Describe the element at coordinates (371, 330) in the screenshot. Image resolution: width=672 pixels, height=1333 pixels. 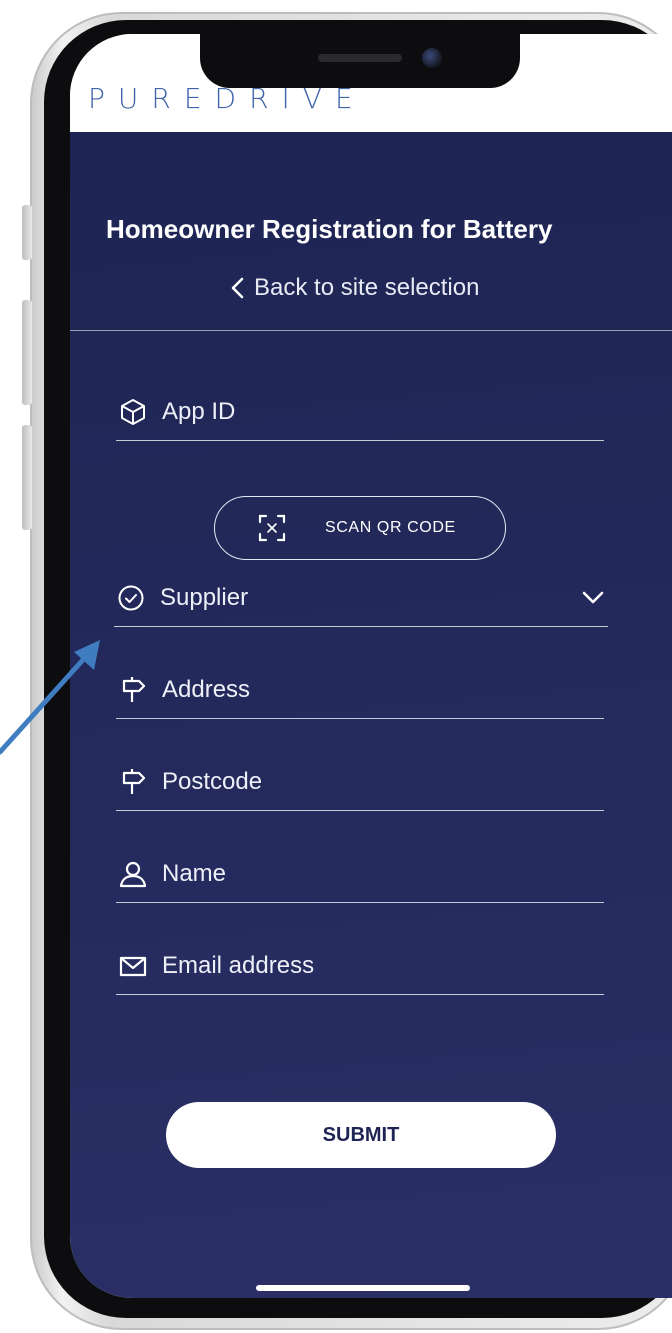
I see `header-divider` at that location.